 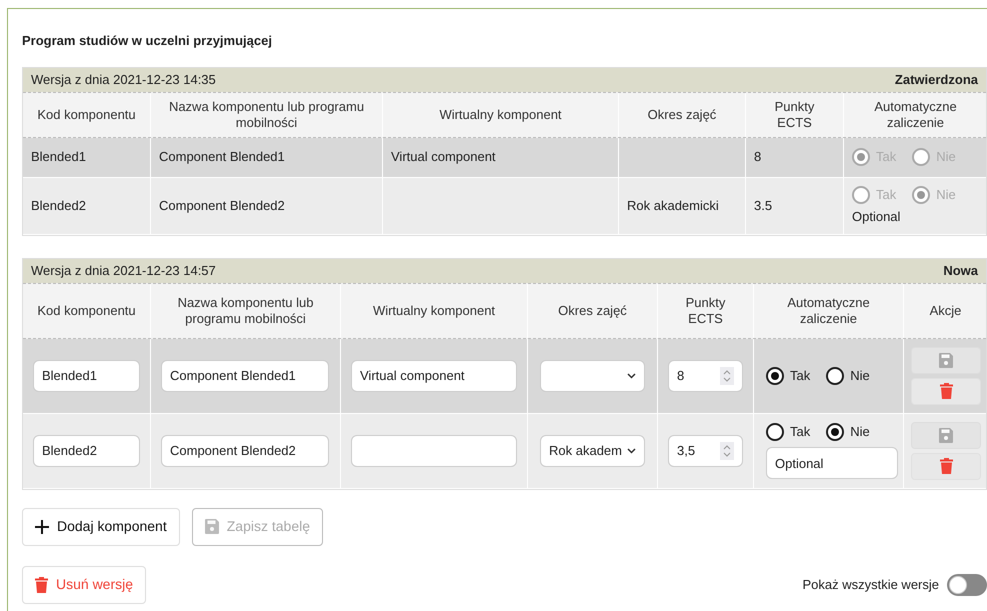 What do you see at coordinates (705, 450) in the screenshot?
I see `number-field: 3,5` at bounding box center [705, 450].